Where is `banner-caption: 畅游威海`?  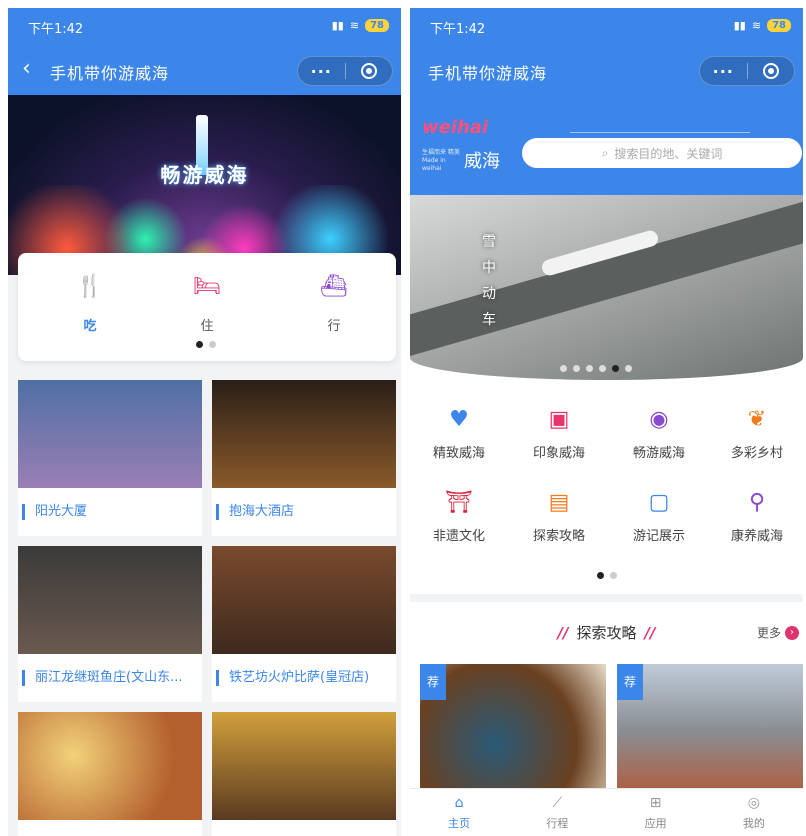 banner-caption: 畅游威海 is located at coordinates (204, 175).